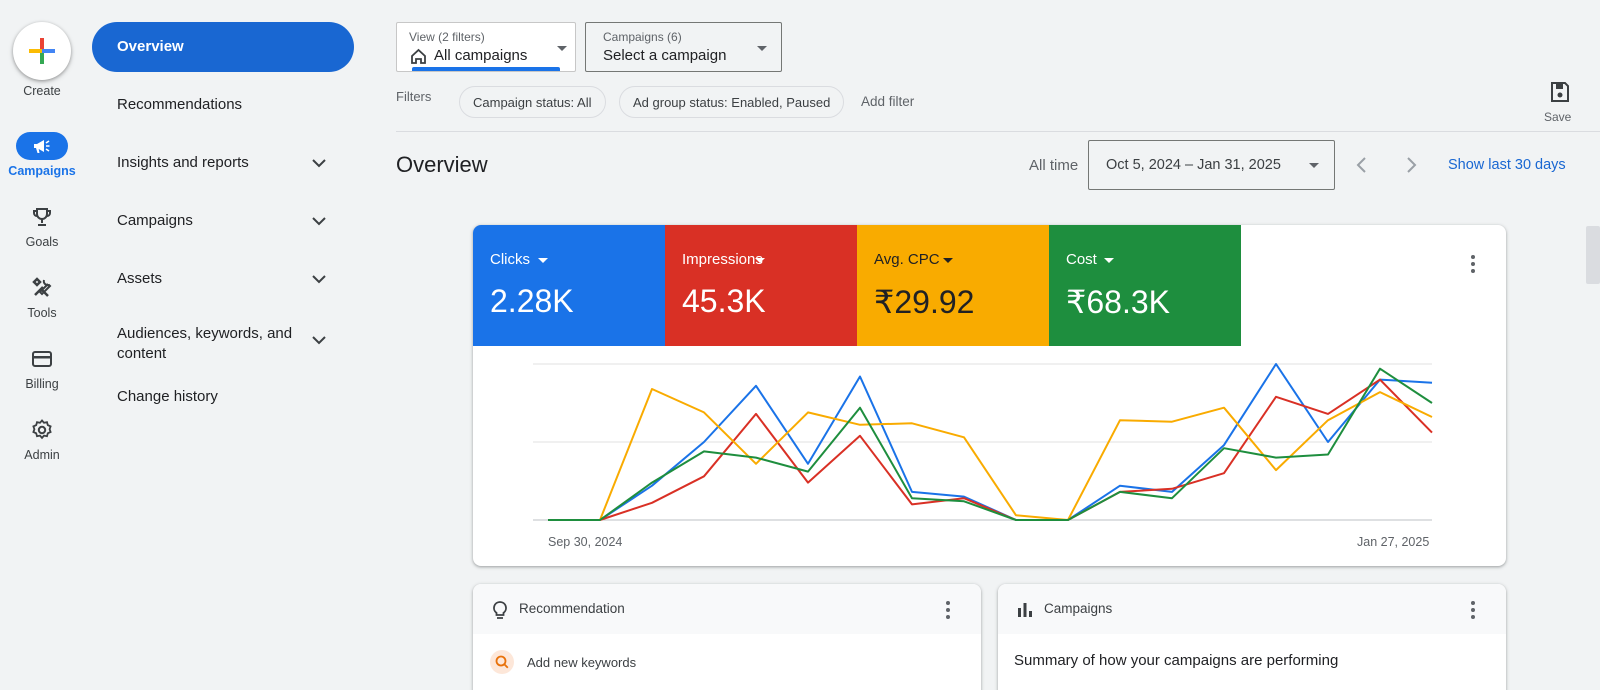 Image resolution: width=1600 pixels, height=690 pixels. What do you see at coordinates (42, 242) in the screenshot?
I see `rail-label-goals: Goals` at bounding box center [42, 242].